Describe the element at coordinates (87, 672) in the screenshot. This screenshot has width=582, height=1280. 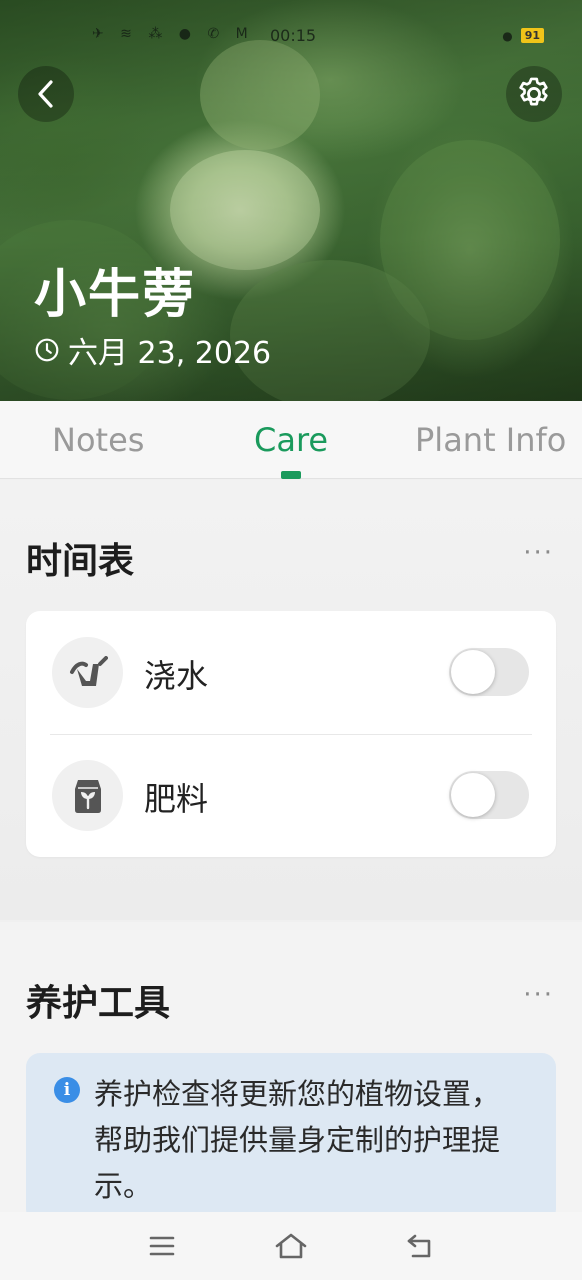
I see `watering-can-icon` at that location.